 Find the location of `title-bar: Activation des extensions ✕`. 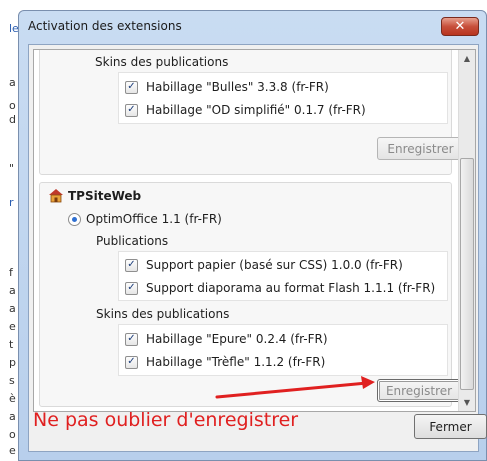

title-bar: Activation des extensions ✕ is located at coordinates (252, 27).